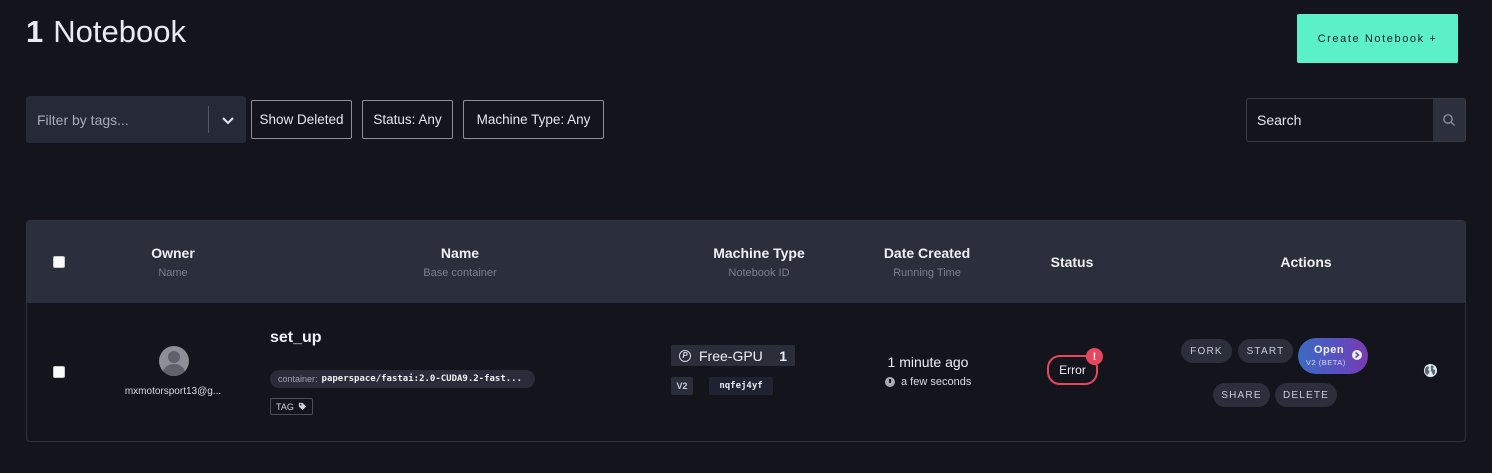  I want to click on column-actions-title: Actions, so click(1306, 262).